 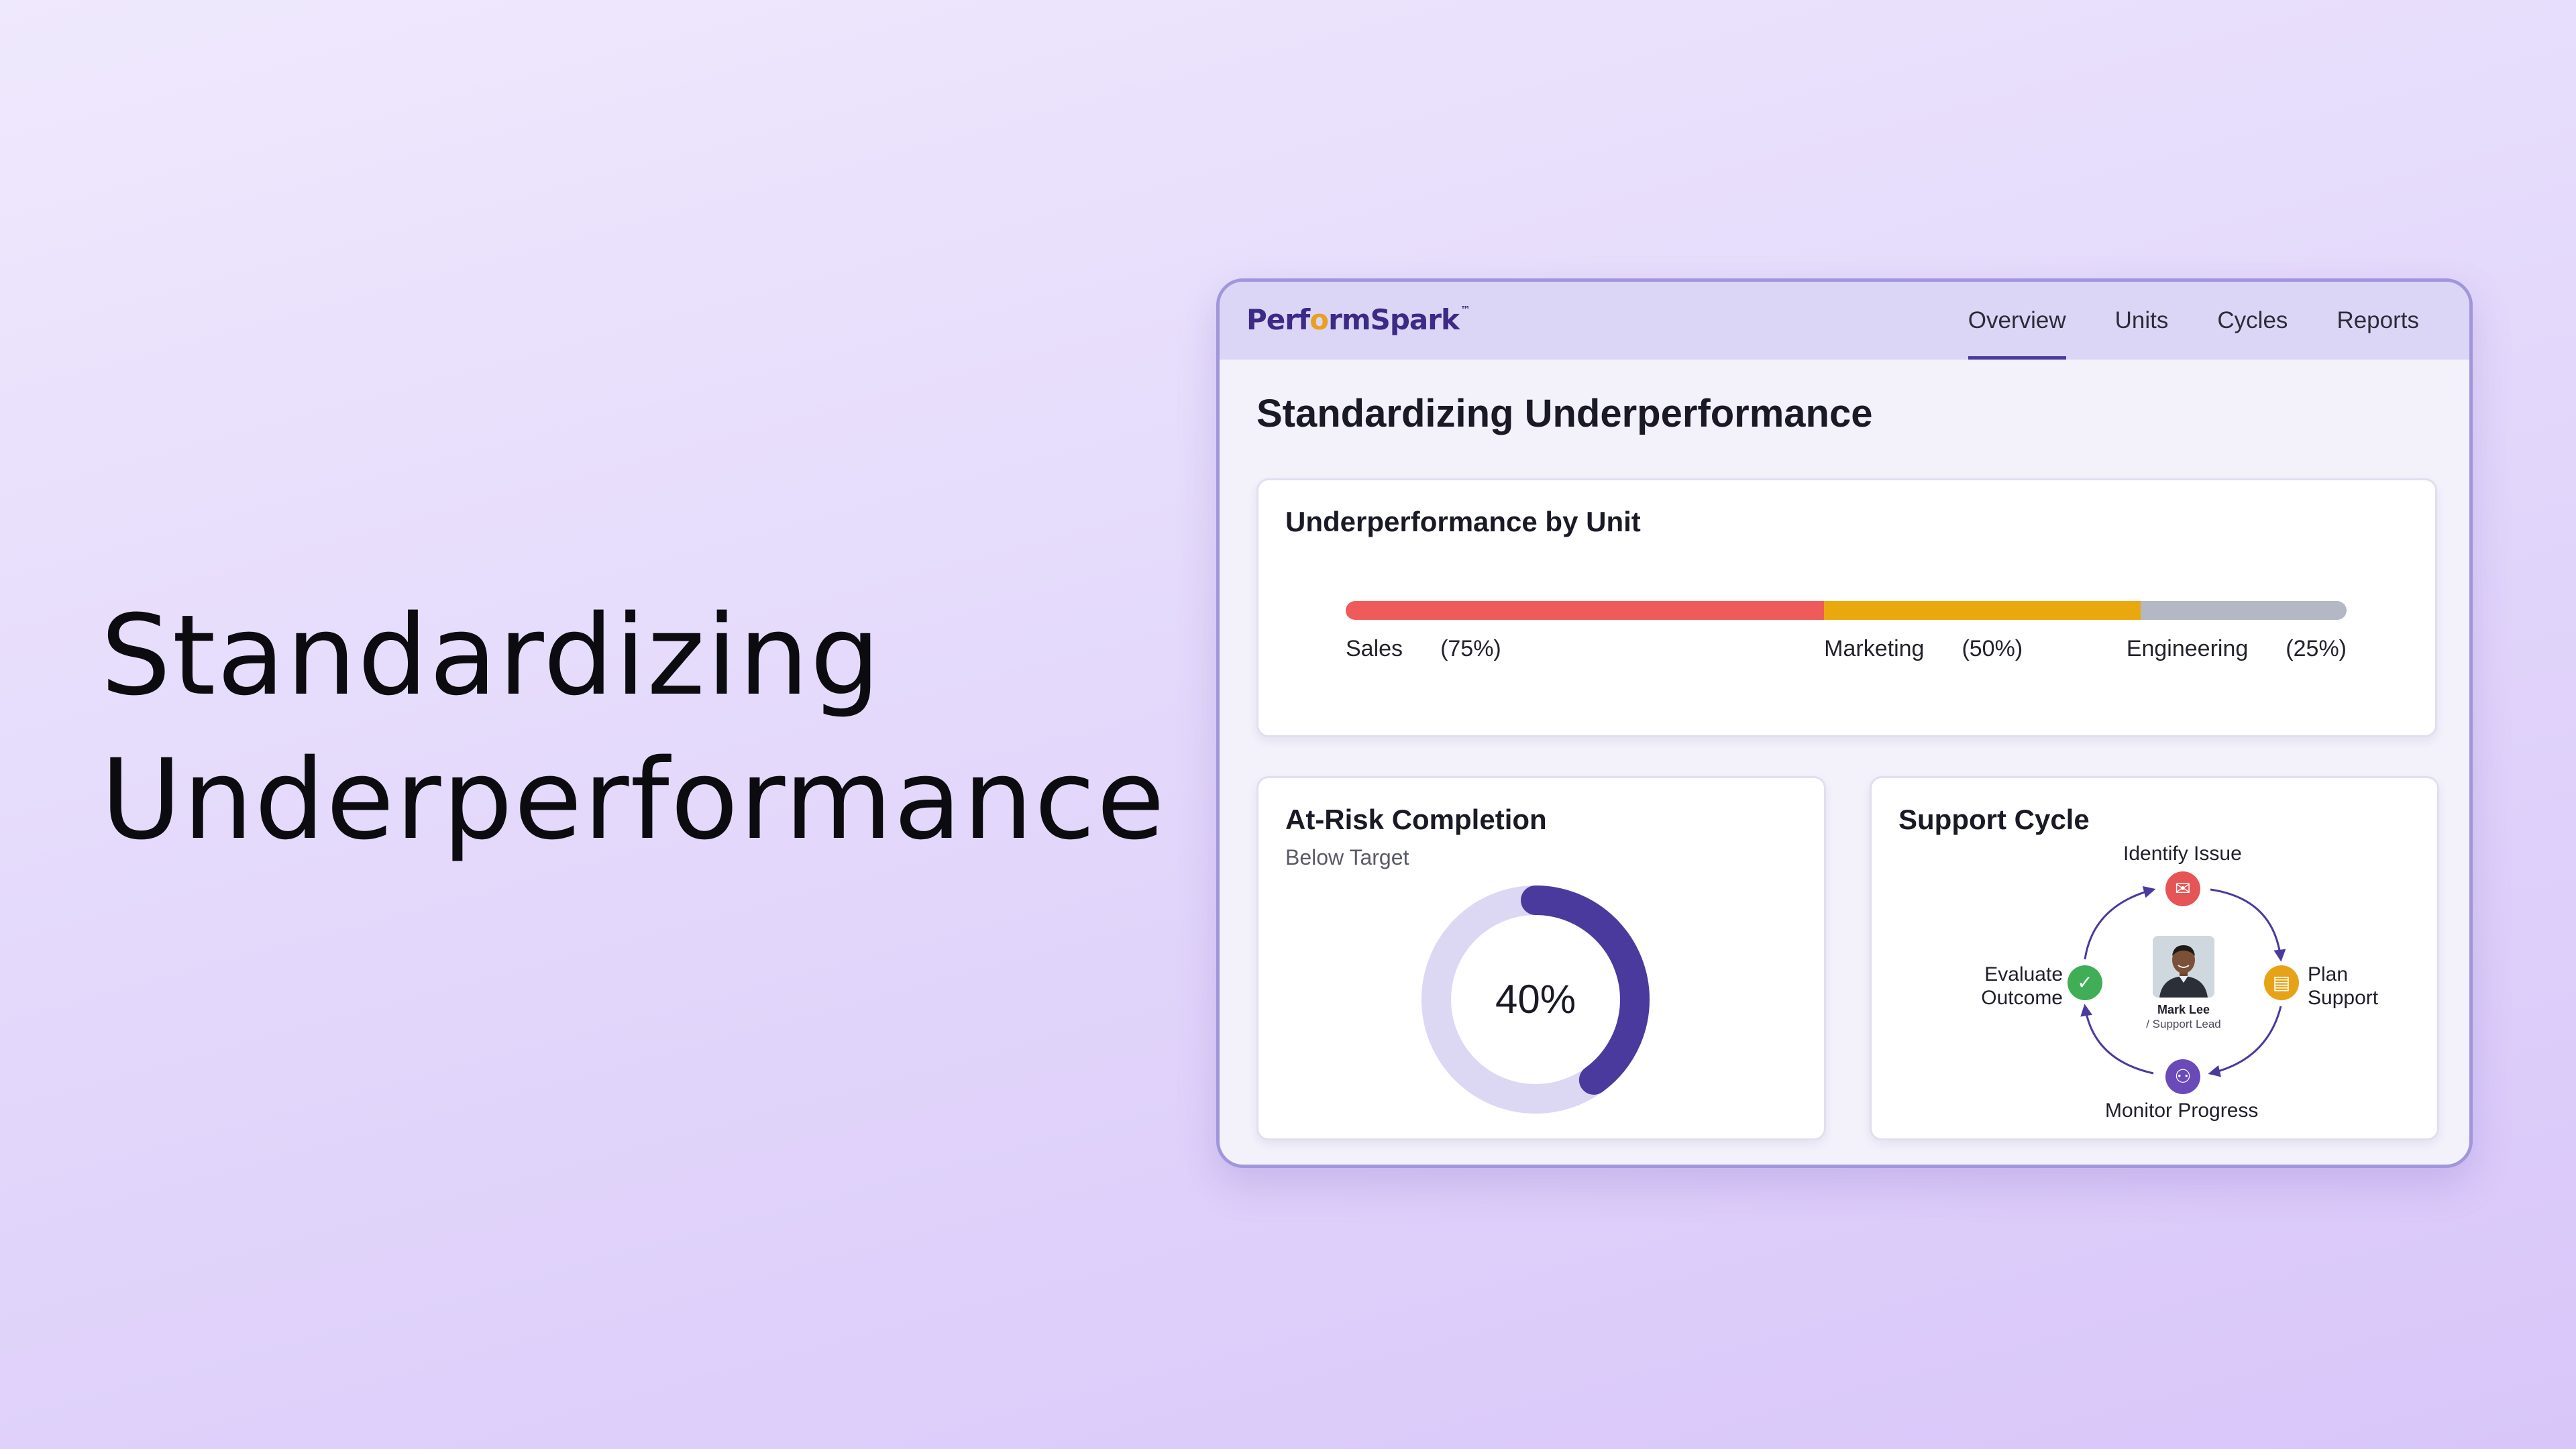 What do you see at coordinates (491, 655) in the screenshot?
I see `hero-title-line-1: Standardizing` at bounding box center [491, 655].